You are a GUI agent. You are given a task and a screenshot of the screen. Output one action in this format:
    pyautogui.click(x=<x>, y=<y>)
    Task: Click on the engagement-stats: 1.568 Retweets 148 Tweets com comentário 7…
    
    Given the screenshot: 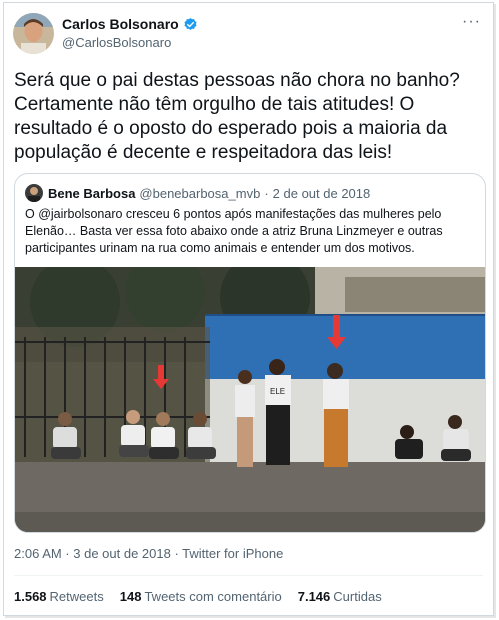 What is the action you would take?
    pyautogui.click(x=206, y=596)
    